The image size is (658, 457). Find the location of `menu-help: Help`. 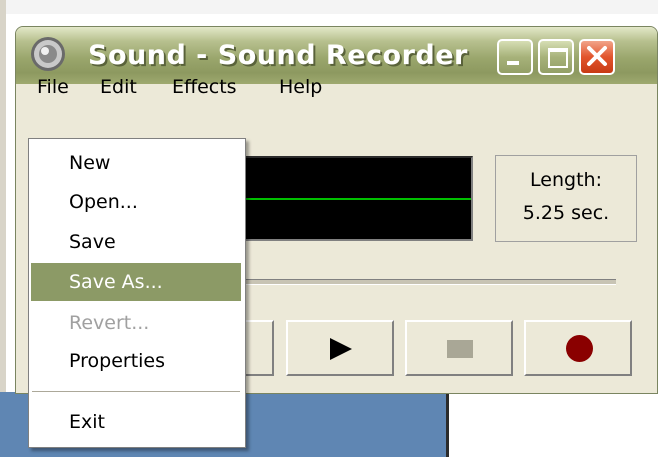

menu-help: Help is located at coordinates (300, 87).